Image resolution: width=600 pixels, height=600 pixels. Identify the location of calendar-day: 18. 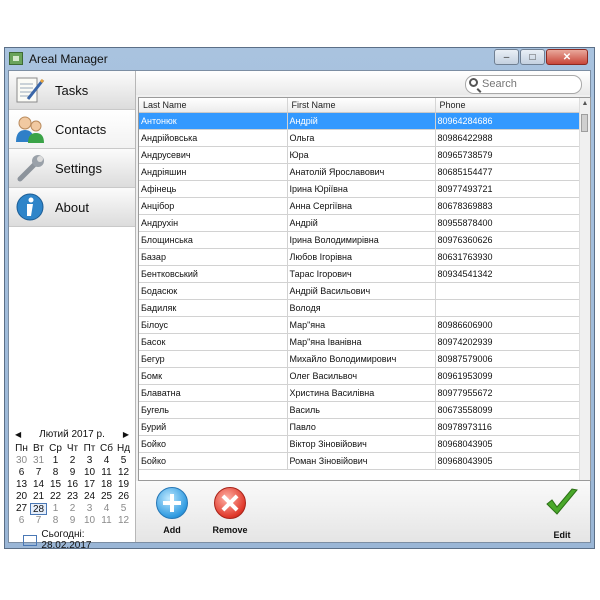
(106, 485).